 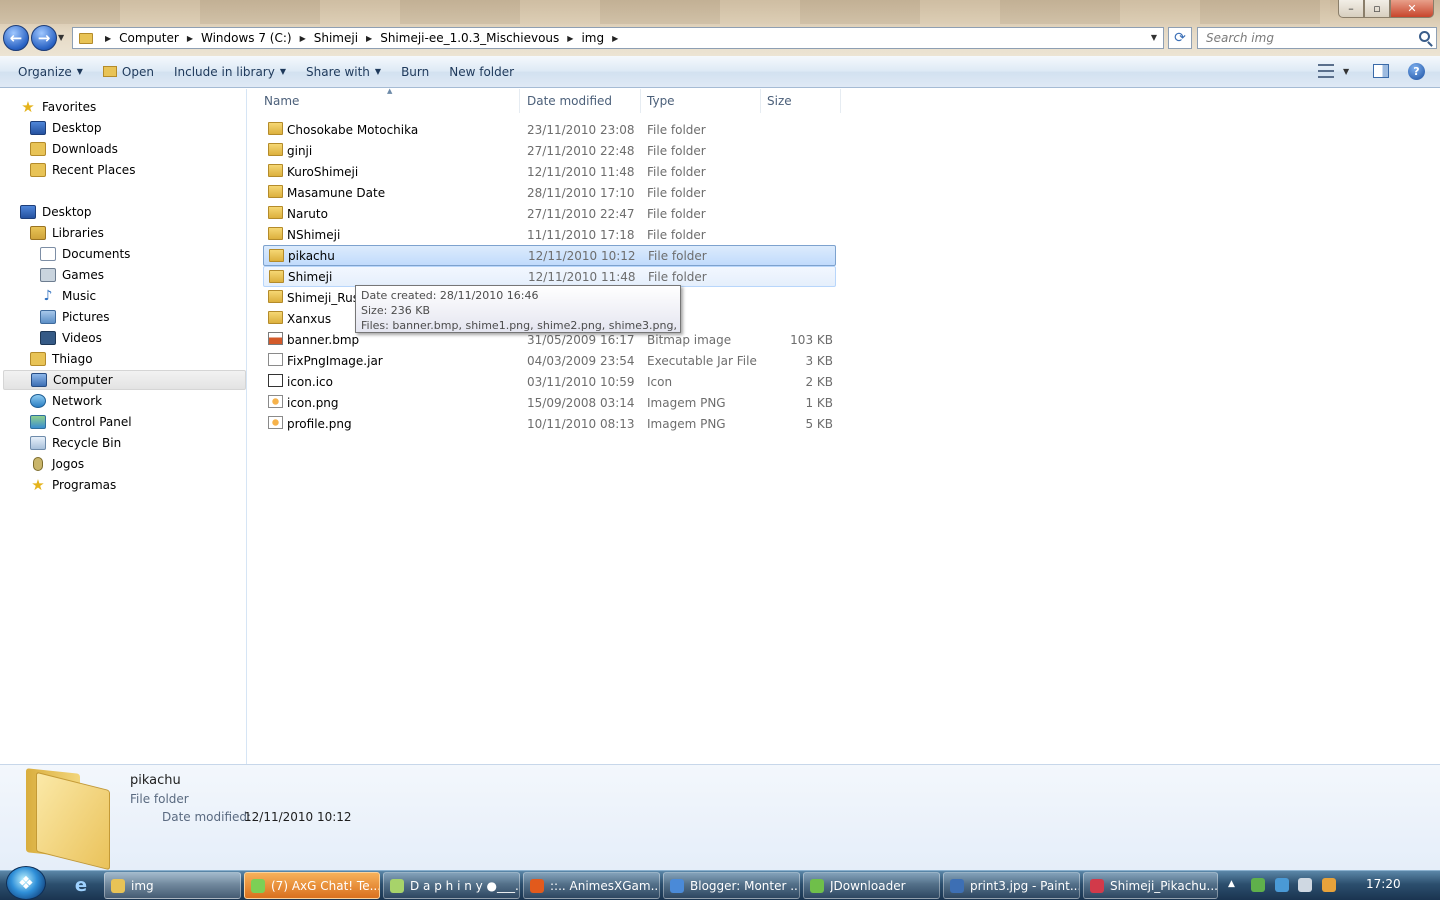 I want to click on new-folder-button: New folder, so click(x=481, y=72).